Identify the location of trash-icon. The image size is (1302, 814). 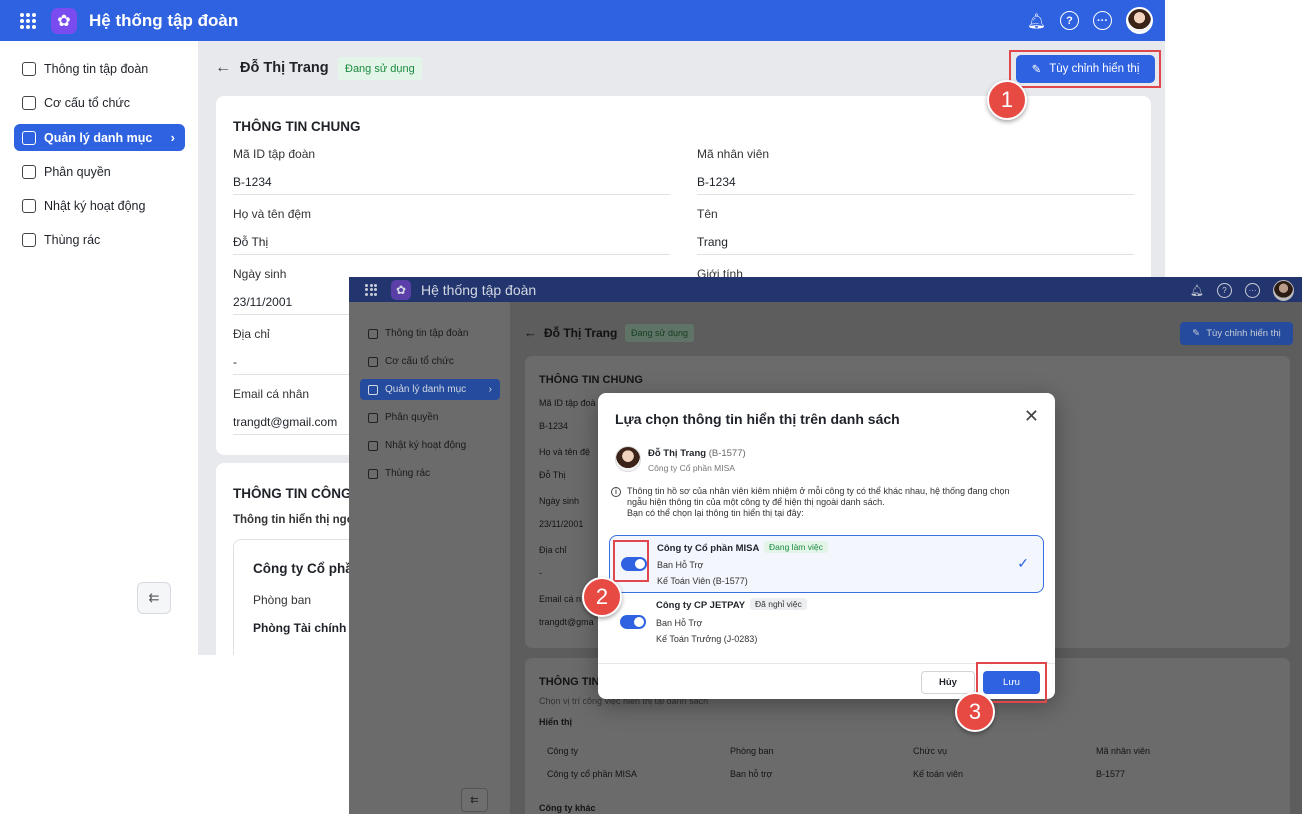
(29, 239).